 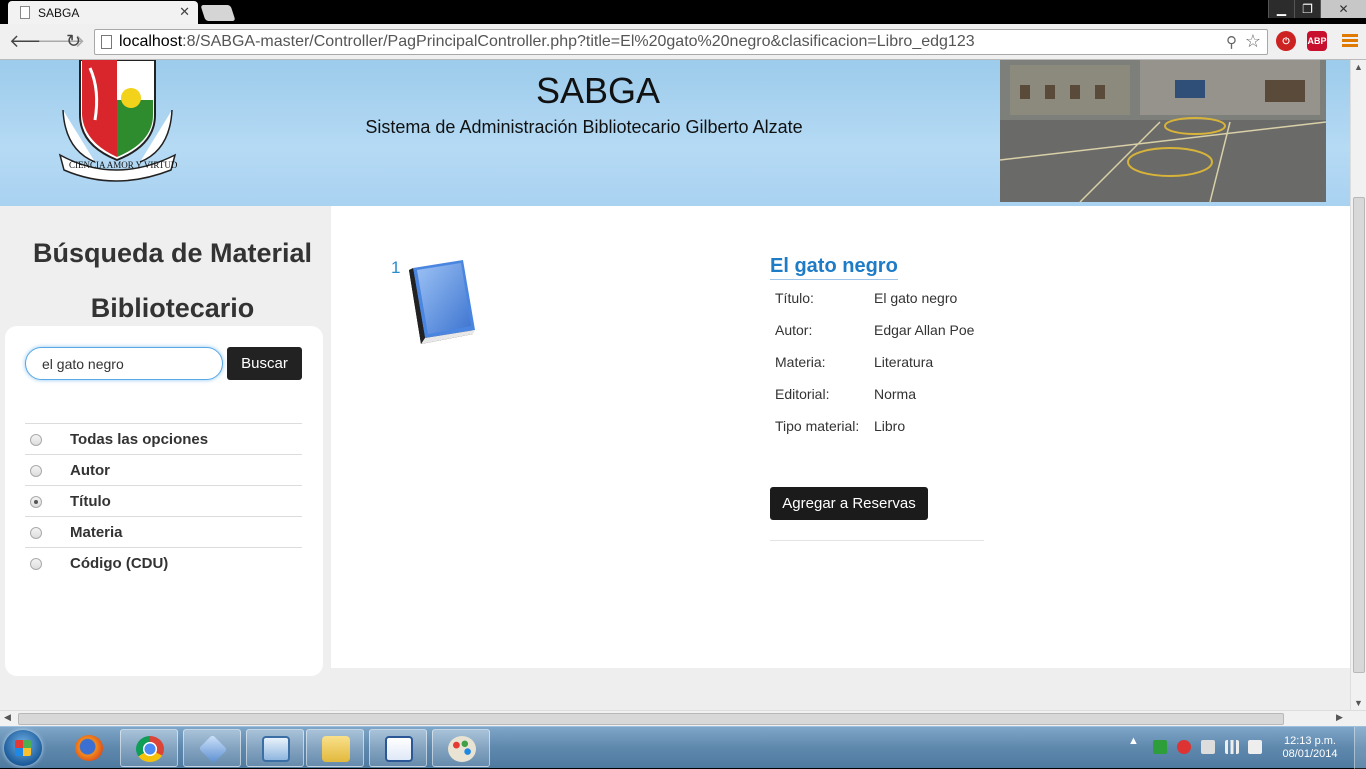 I want to click on taskbar-clock: 12:13 p.m. 08/01/2014, so click(x=1310, y=748).